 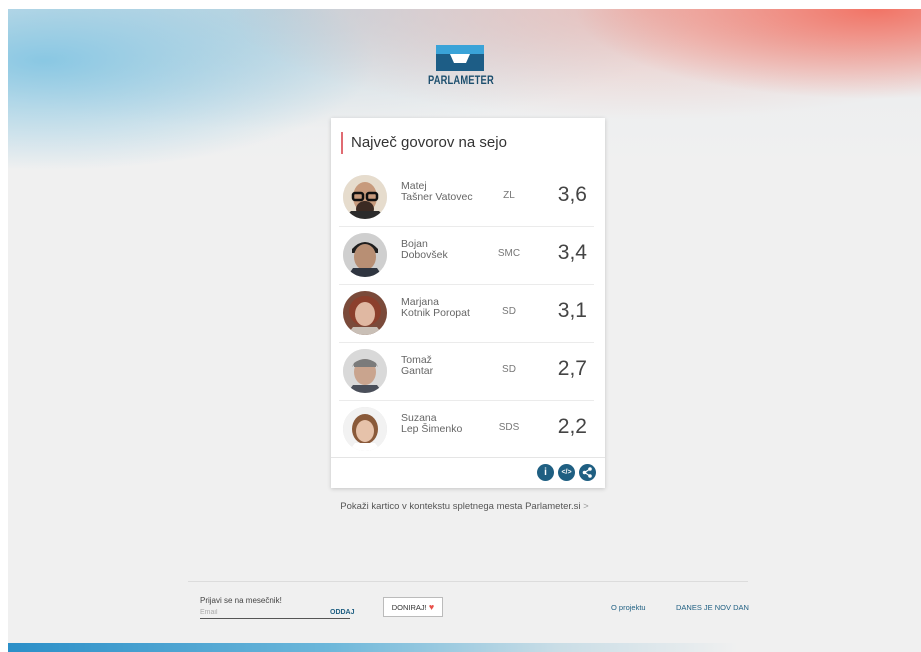 I want to click on bottom-strip, so click(x=464, y=647).